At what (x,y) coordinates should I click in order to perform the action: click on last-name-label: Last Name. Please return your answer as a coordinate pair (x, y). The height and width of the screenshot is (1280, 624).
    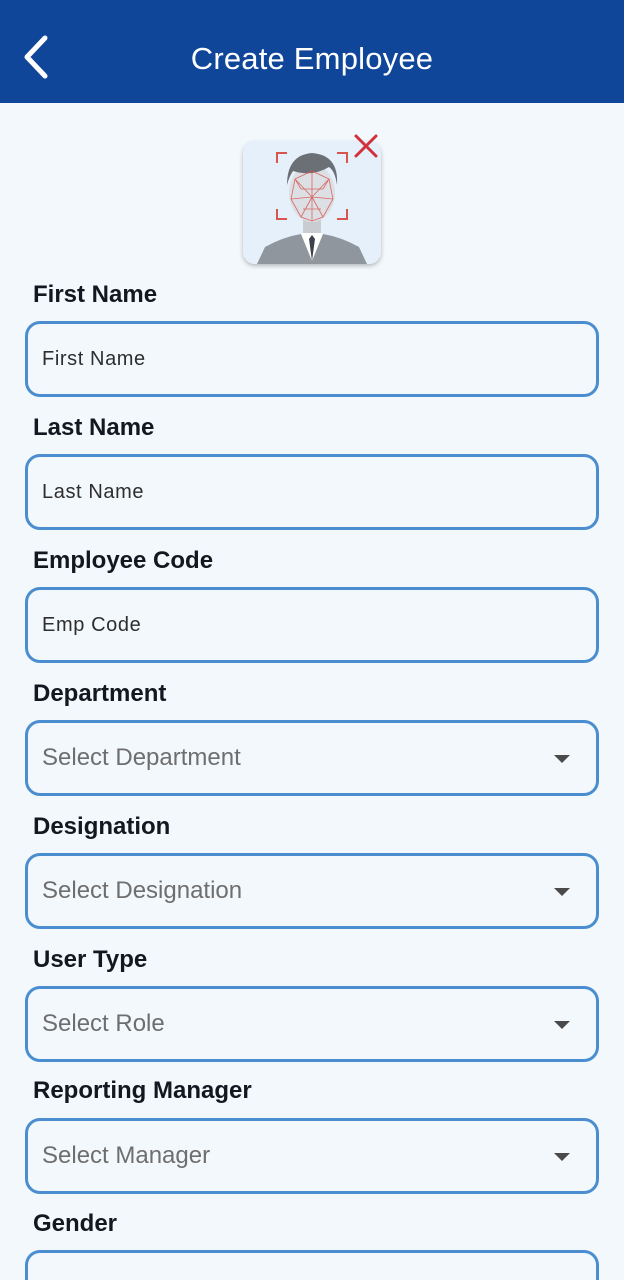
    Looking at the image, I should click on (94, 427).